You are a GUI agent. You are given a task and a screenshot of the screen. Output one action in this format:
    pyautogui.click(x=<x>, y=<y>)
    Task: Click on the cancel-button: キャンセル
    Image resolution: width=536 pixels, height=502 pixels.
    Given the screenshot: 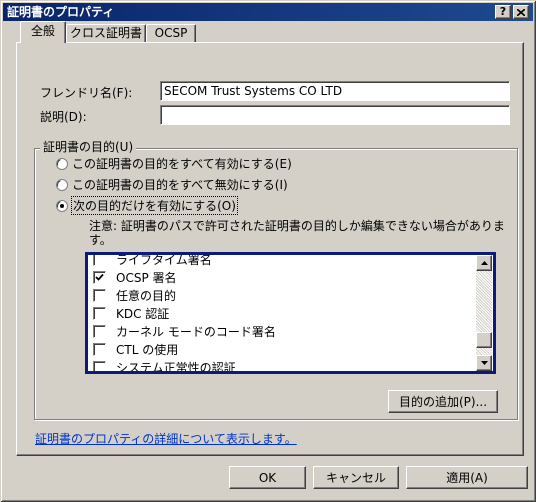 What is the action you would take?
    pyautogui.click(x=356, y=477)
    